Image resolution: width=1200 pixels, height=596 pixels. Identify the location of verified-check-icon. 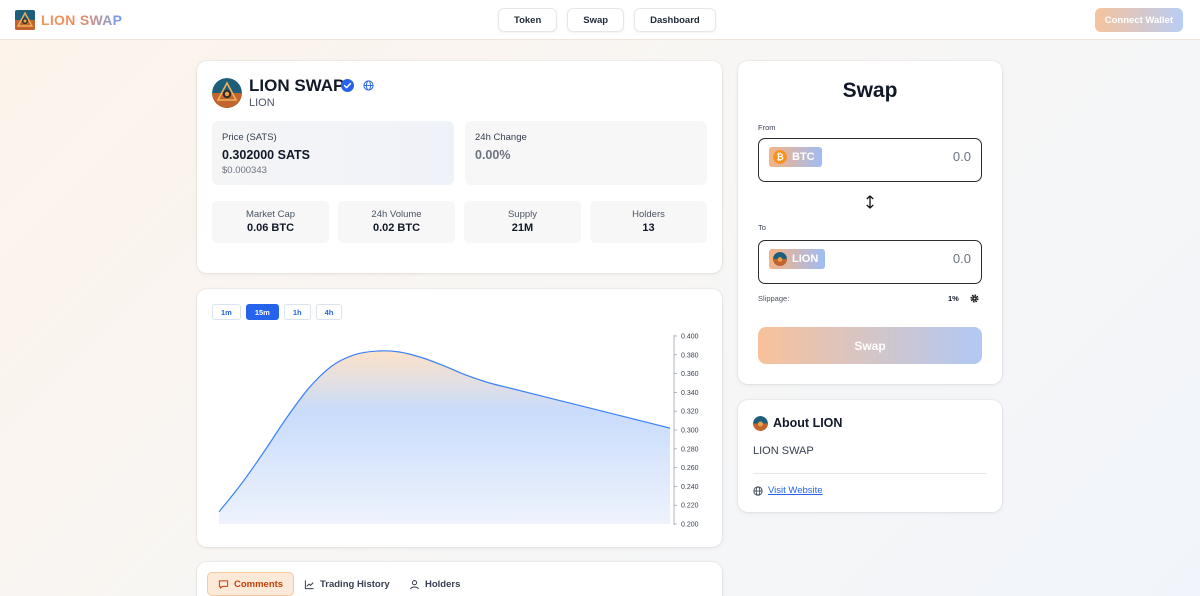
(347, 85).